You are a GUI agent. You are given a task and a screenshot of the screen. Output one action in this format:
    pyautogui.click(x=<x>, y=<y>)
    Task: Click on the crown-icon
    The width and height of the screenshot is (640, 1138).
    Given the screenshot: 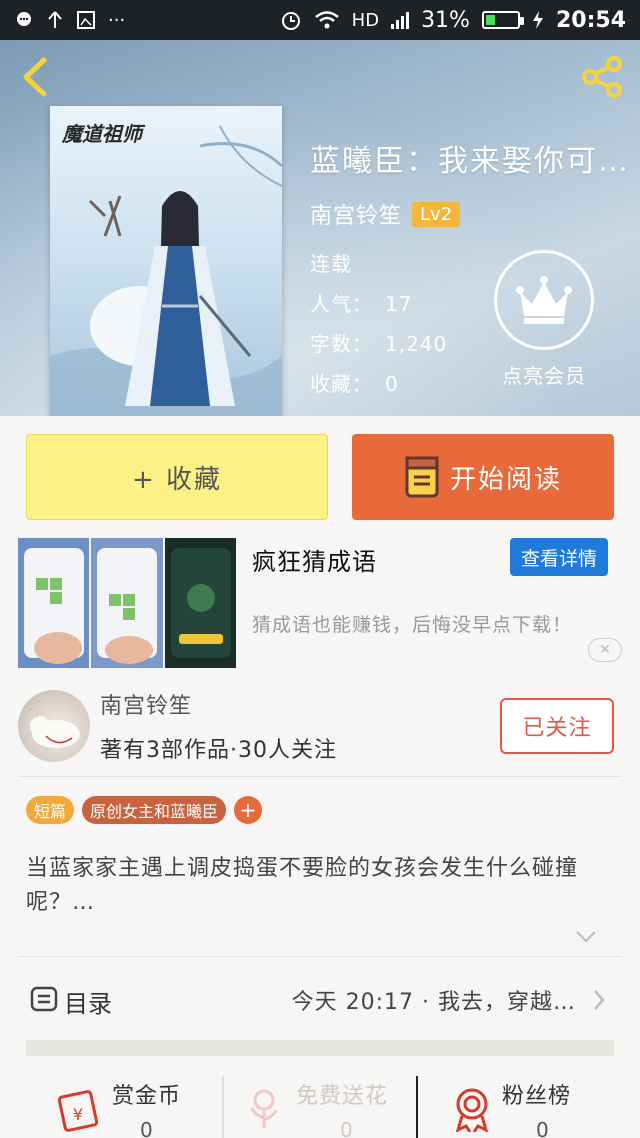 What is the action you would take?
    pyautogui.click(x=544, y=300)
    